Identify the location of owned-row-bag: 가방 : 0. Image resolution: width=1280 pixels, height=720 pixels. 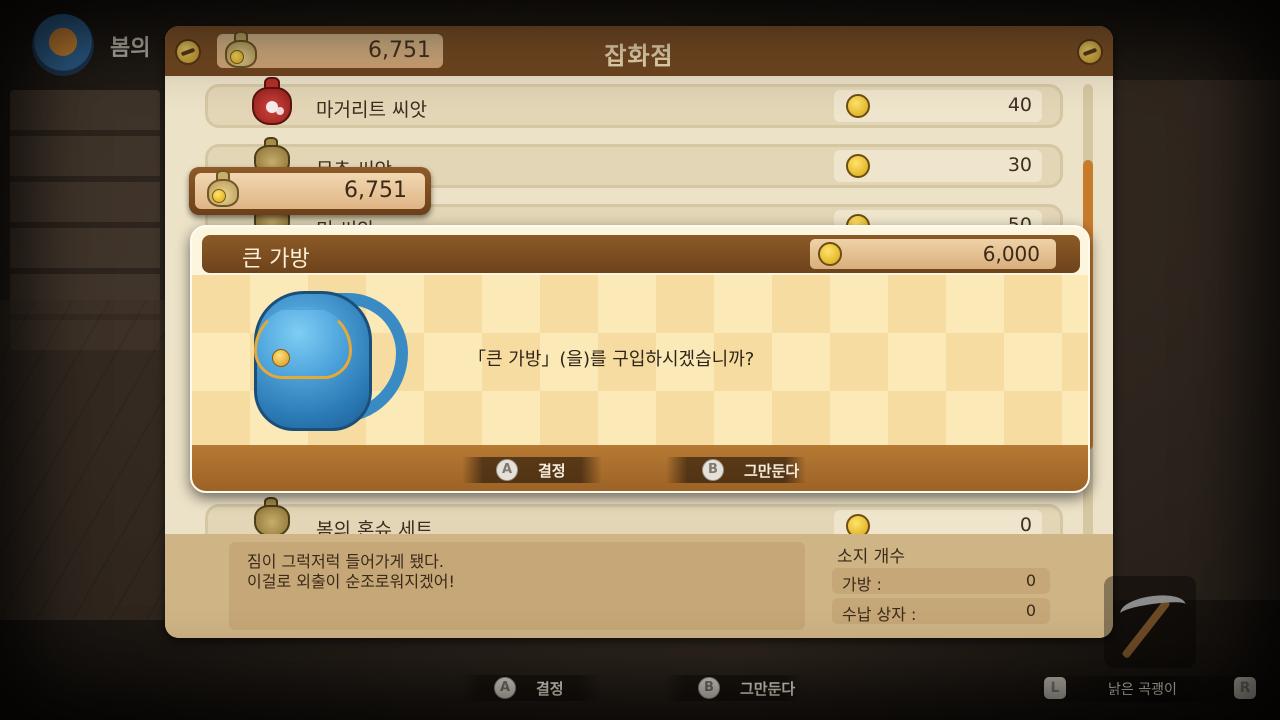
(941, 581).